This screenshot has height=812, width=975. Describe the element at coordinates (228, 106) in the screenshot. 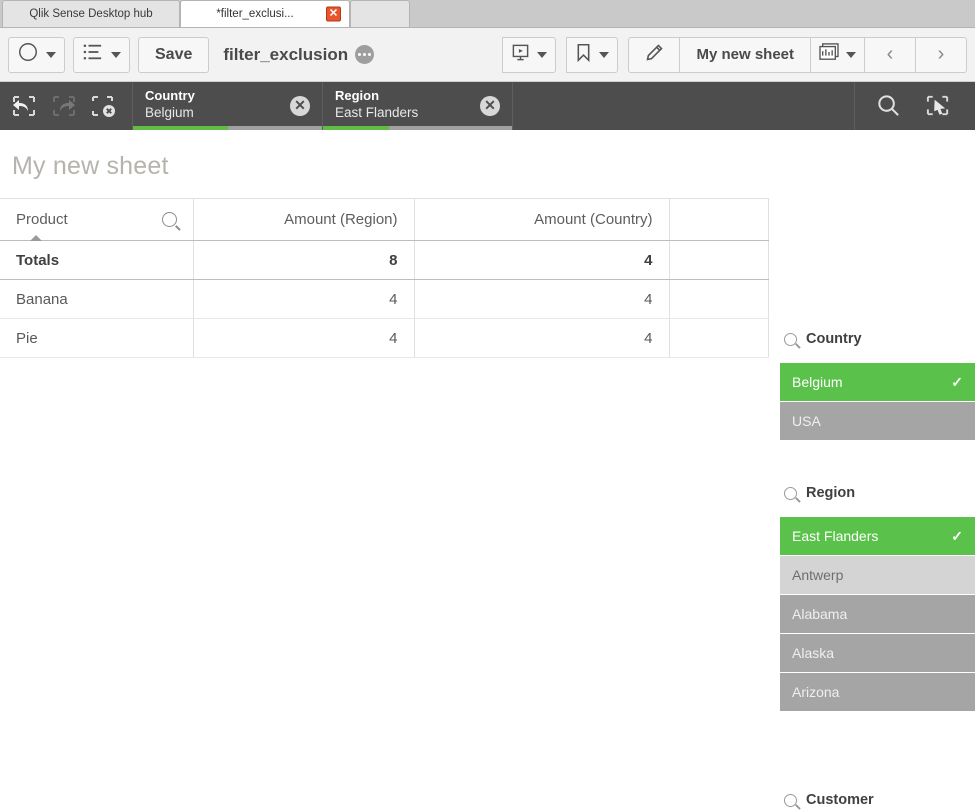

I see `selection-chip-country: Country Belgium ✕` at that location.